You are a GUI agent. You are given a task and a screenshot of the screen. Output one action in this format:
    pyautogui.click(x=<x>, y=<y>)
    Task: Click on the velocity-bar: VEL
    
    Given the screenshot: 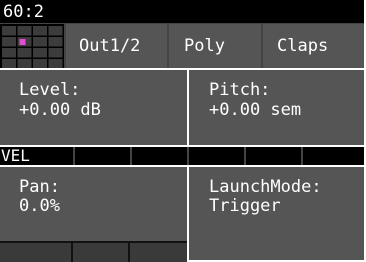 What is the action you would take?
    pyautogui.click(x=182, y=155)
    